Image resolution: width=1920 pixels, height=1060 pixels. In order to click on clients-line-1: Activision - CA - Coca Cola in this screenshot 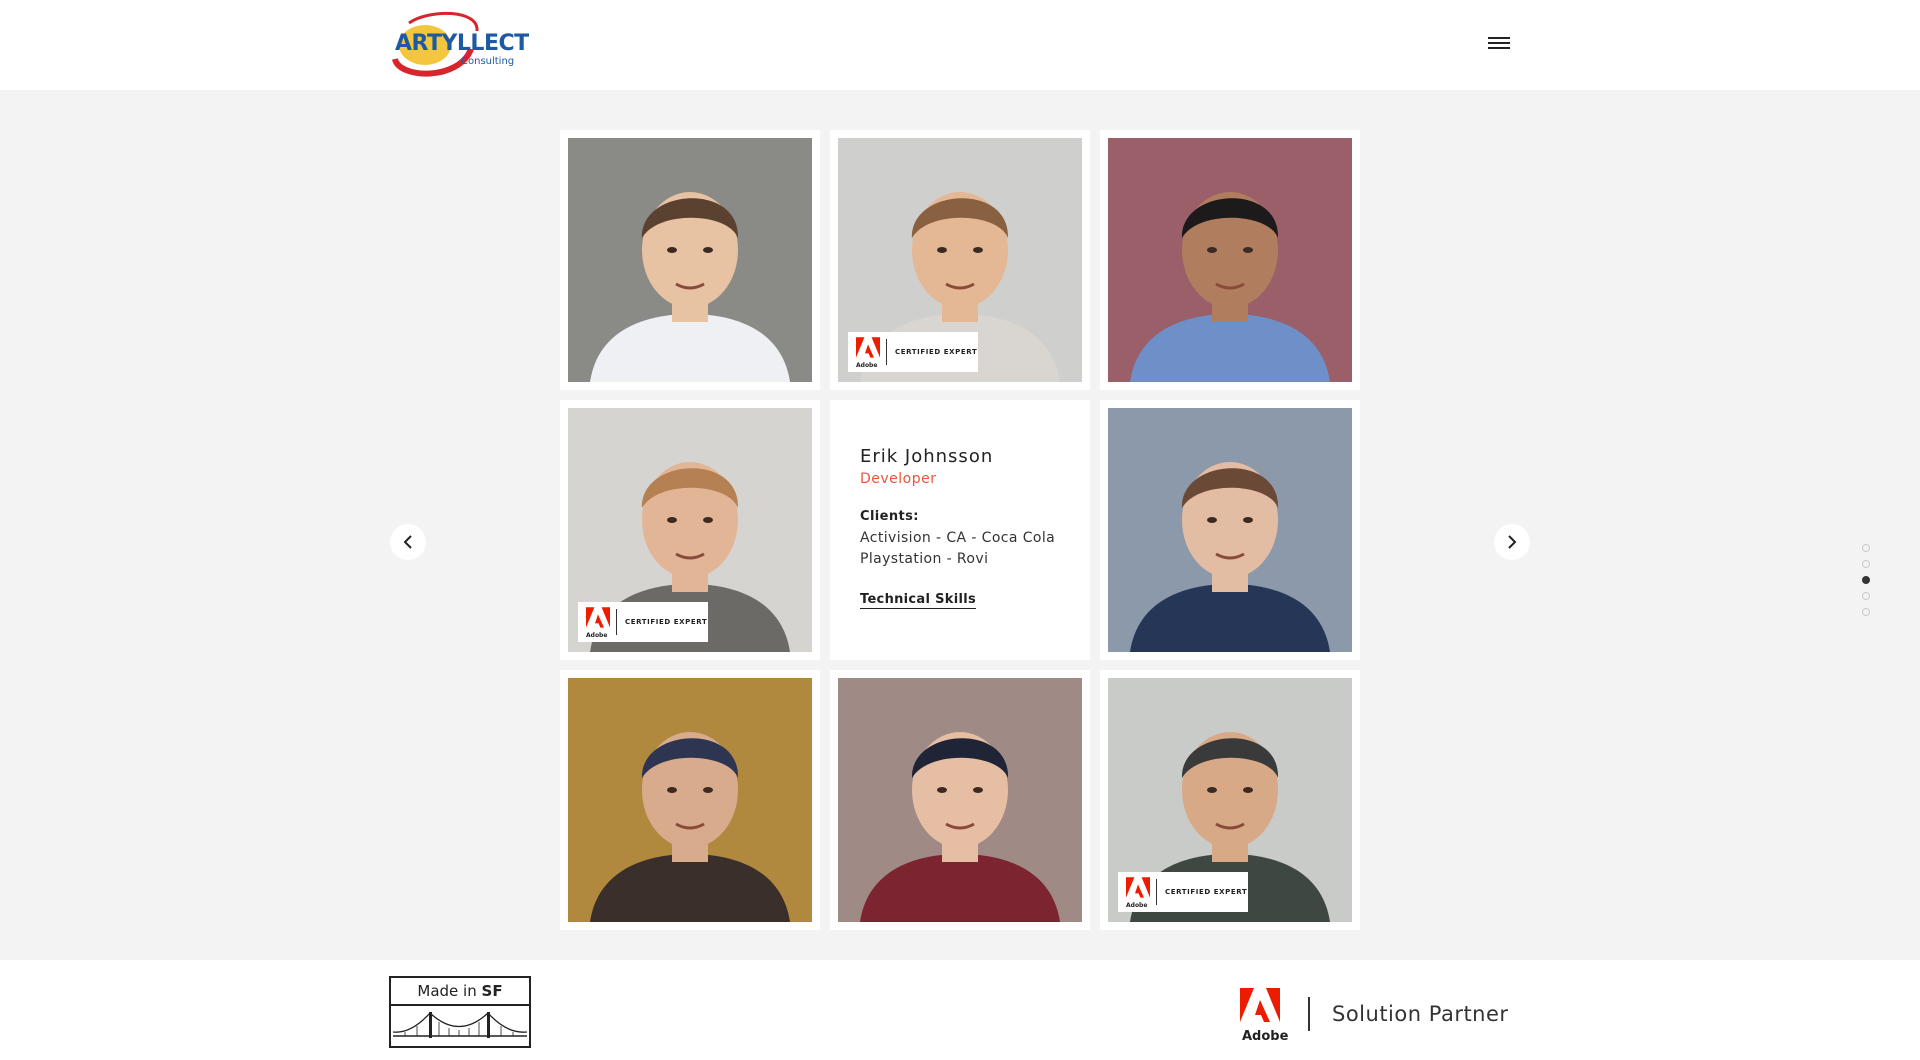, I will do `click(958, 538)`.